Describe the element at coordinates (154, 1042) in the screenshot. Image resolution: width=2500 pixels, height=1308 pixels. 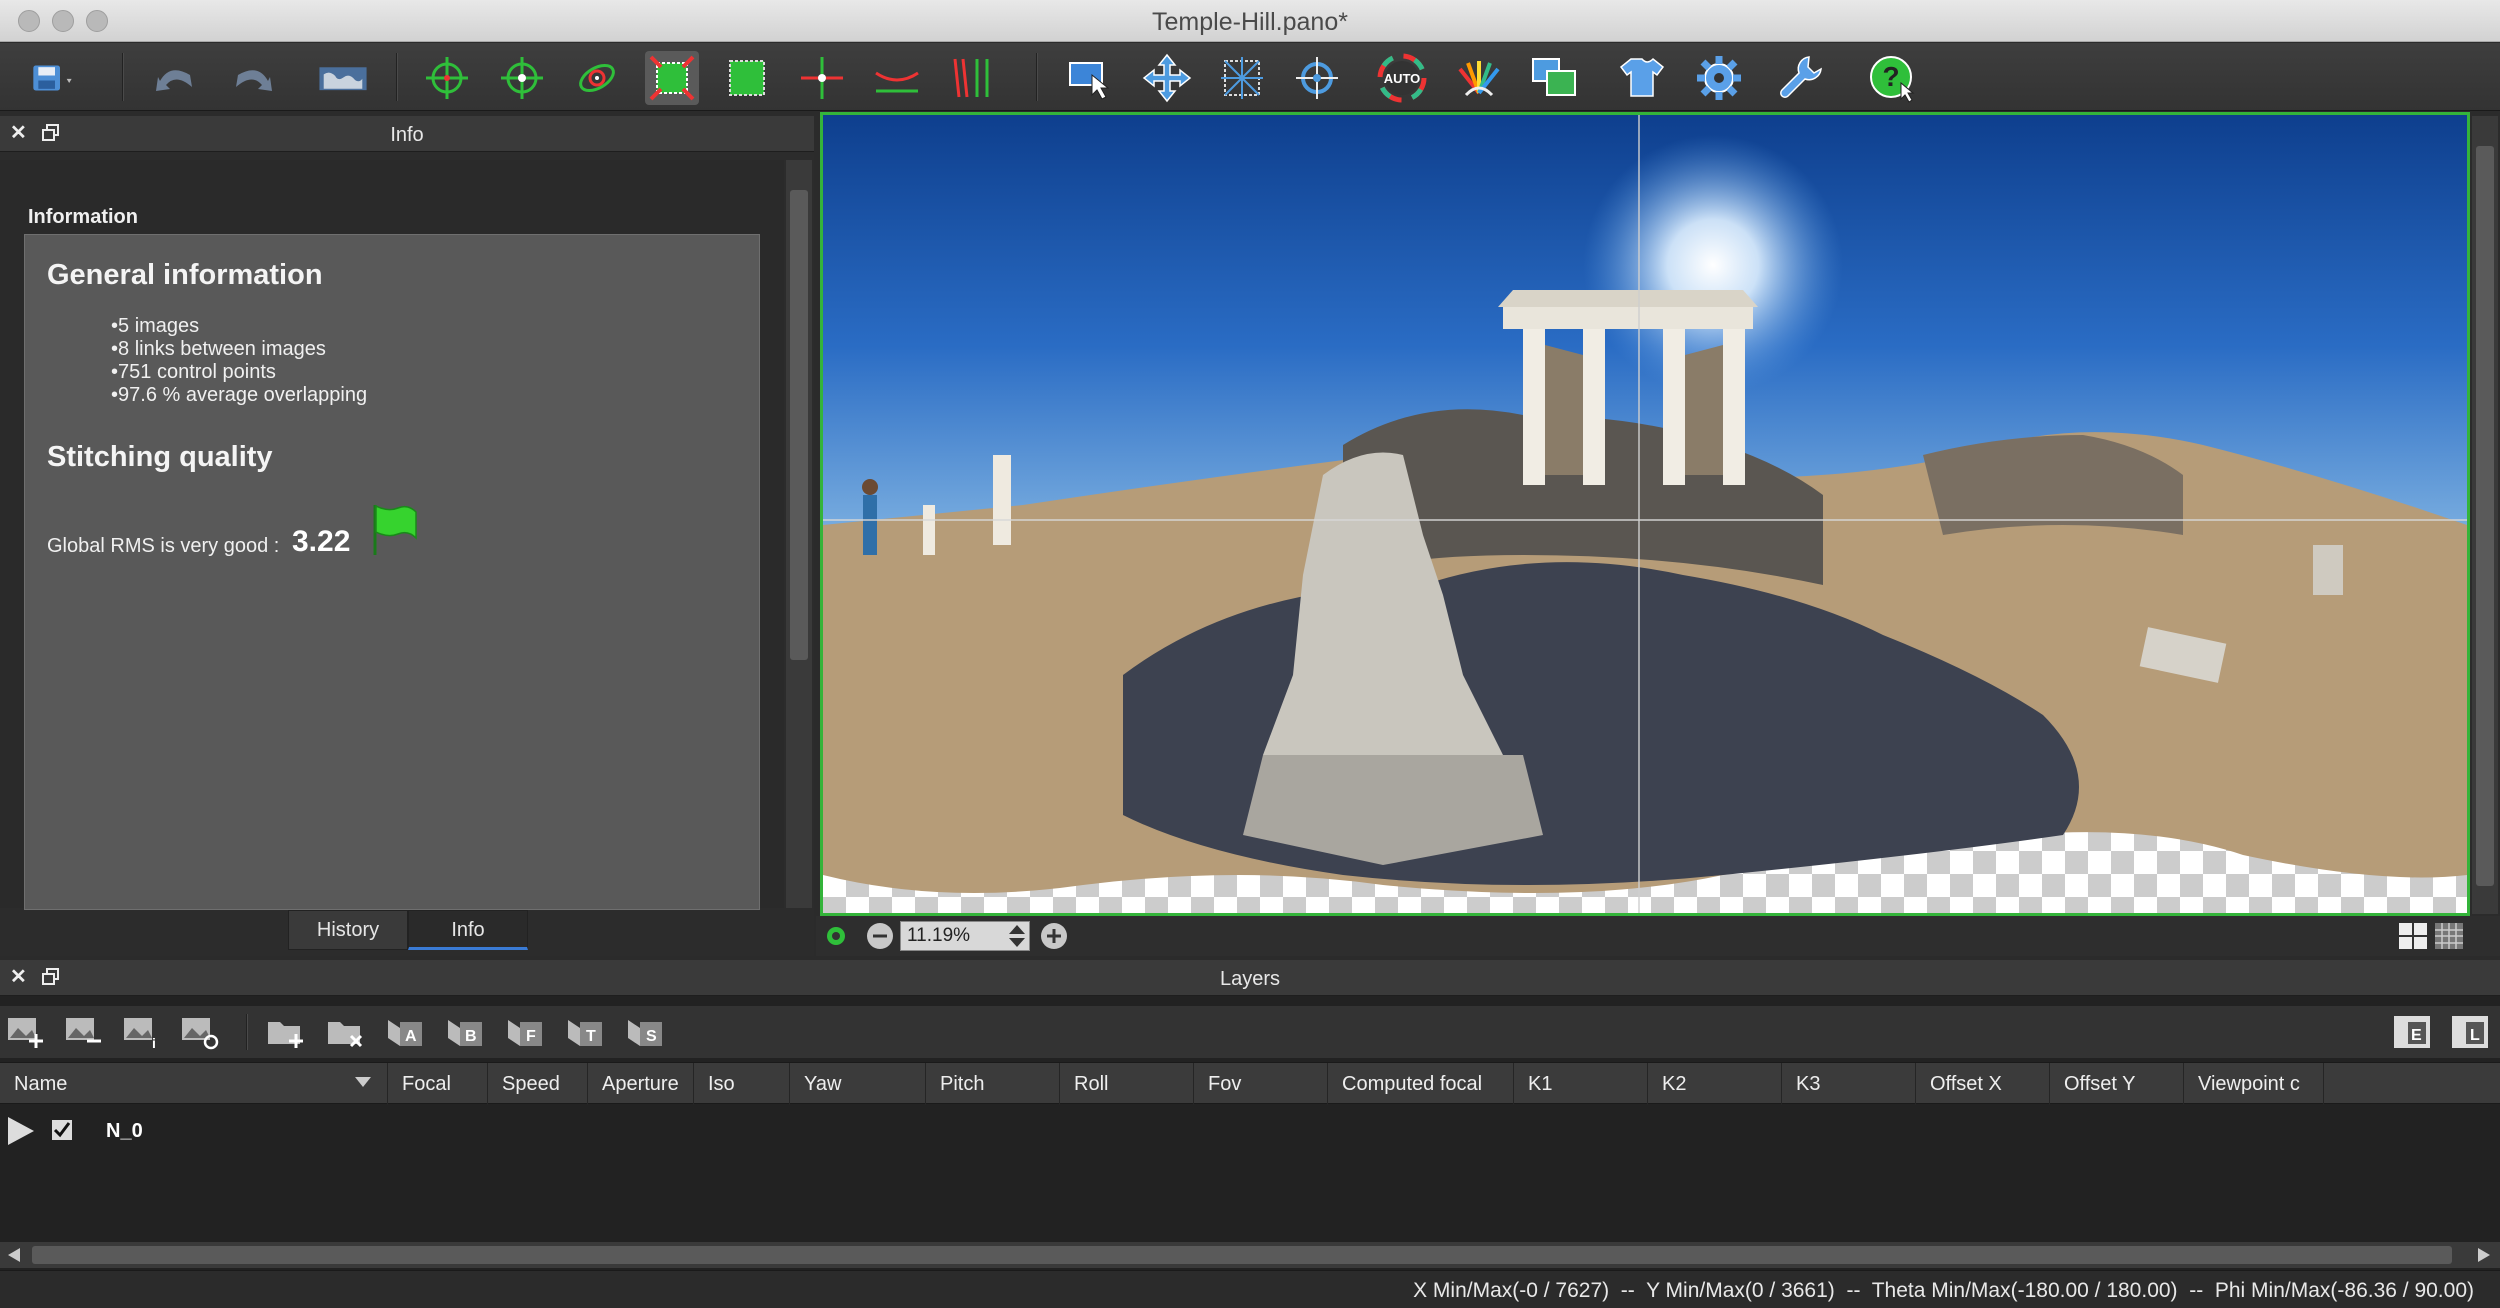
I see `svg-text: i` at that location.